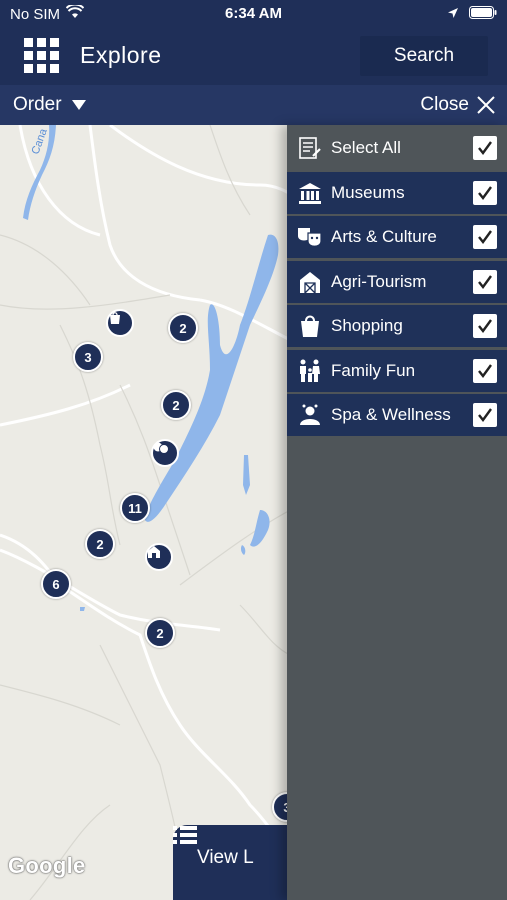  What do you see at coordinates (37, 104) in the screenshot?
I see `order-label: Order` at bounding box center [37, 104].